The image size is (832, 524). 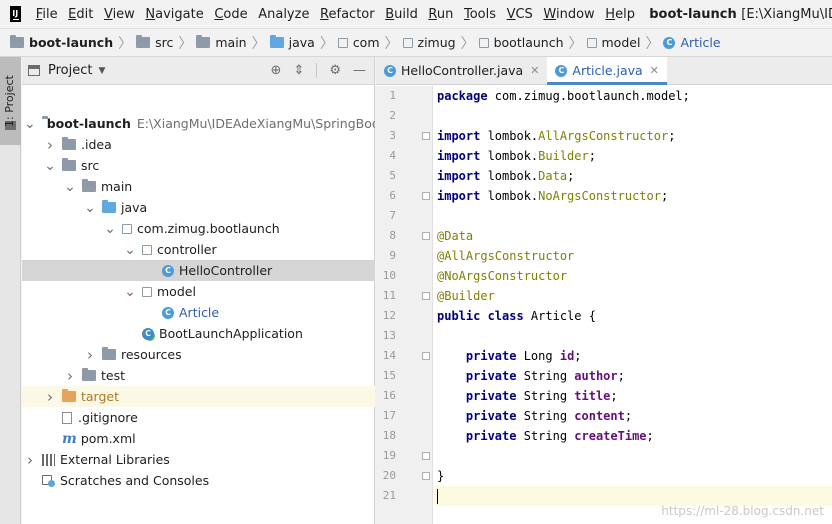 I want to click on collapse-all-icon: ⇕, so click(x=298, y=70).